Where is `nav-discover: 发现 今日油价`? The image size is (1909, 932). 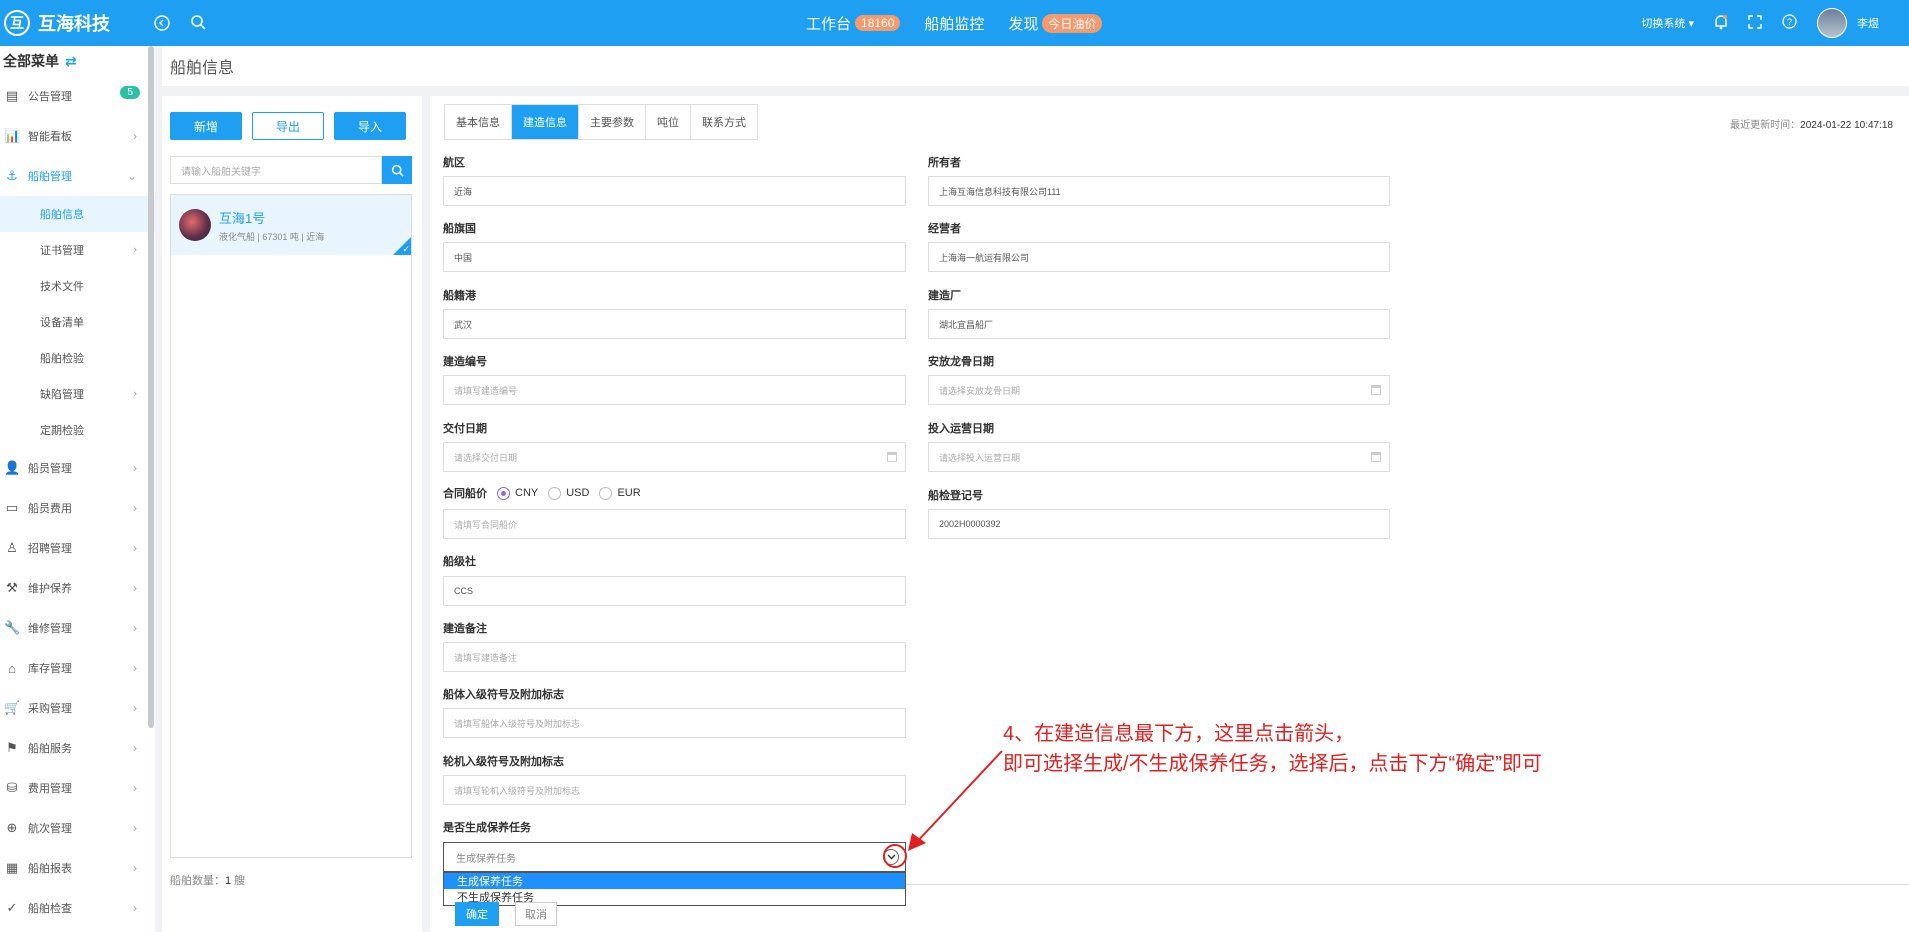
nav-discover: 发现 今日油价 is located at coordinates (1055, 23).